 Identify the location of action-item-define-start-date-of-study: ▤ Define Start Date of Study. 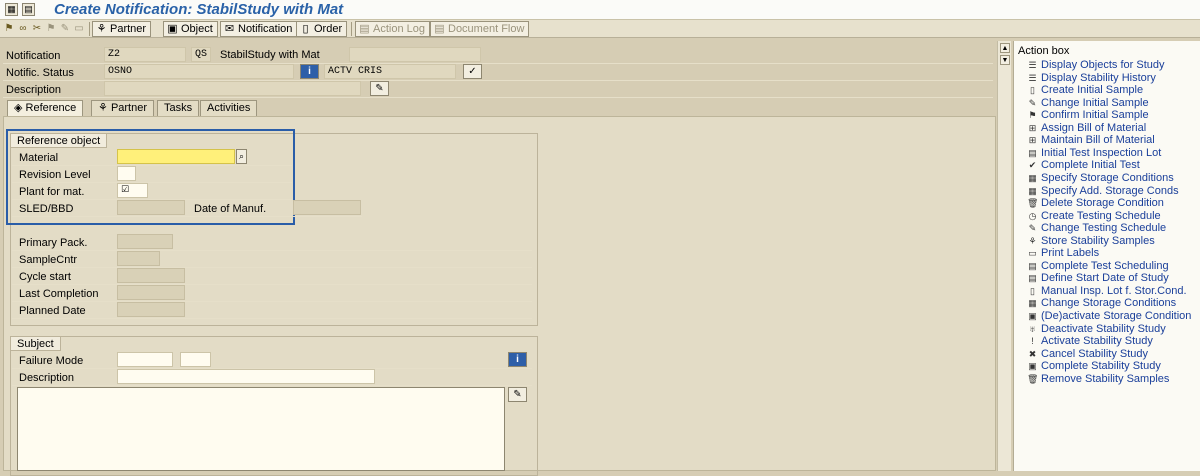
(1098, 278).